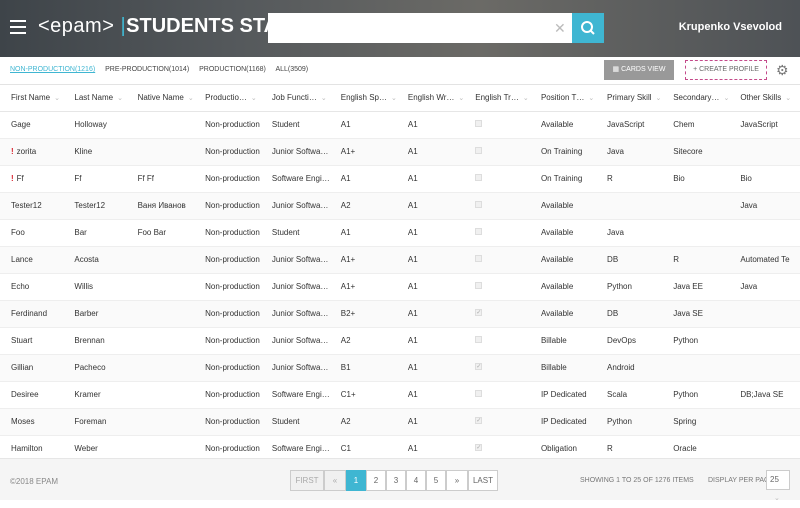 The width and height of the screenshot is (800, 508). I want to click on table-cell: Foo Bar, so click(160, 233).